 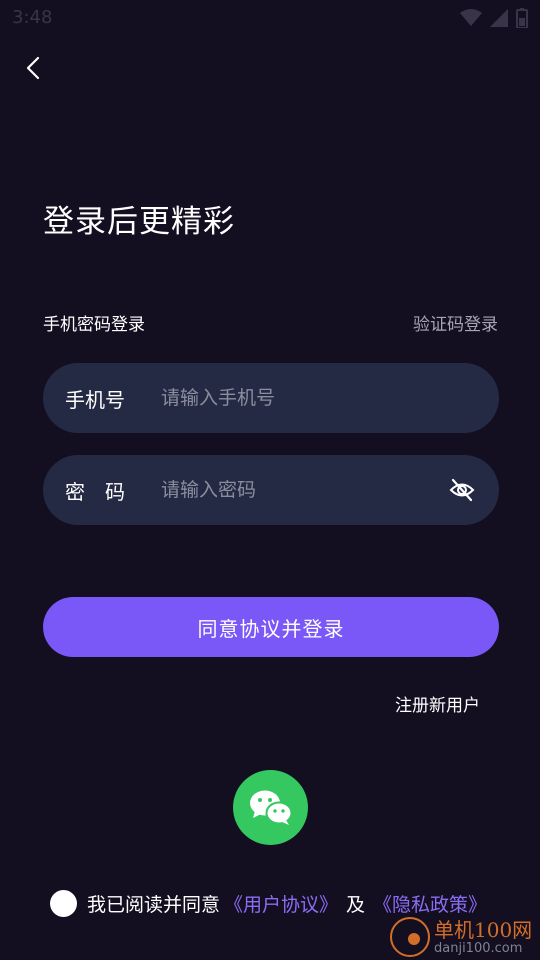 I want to click on phone-label: 手机号, so click(x=95, y=399).